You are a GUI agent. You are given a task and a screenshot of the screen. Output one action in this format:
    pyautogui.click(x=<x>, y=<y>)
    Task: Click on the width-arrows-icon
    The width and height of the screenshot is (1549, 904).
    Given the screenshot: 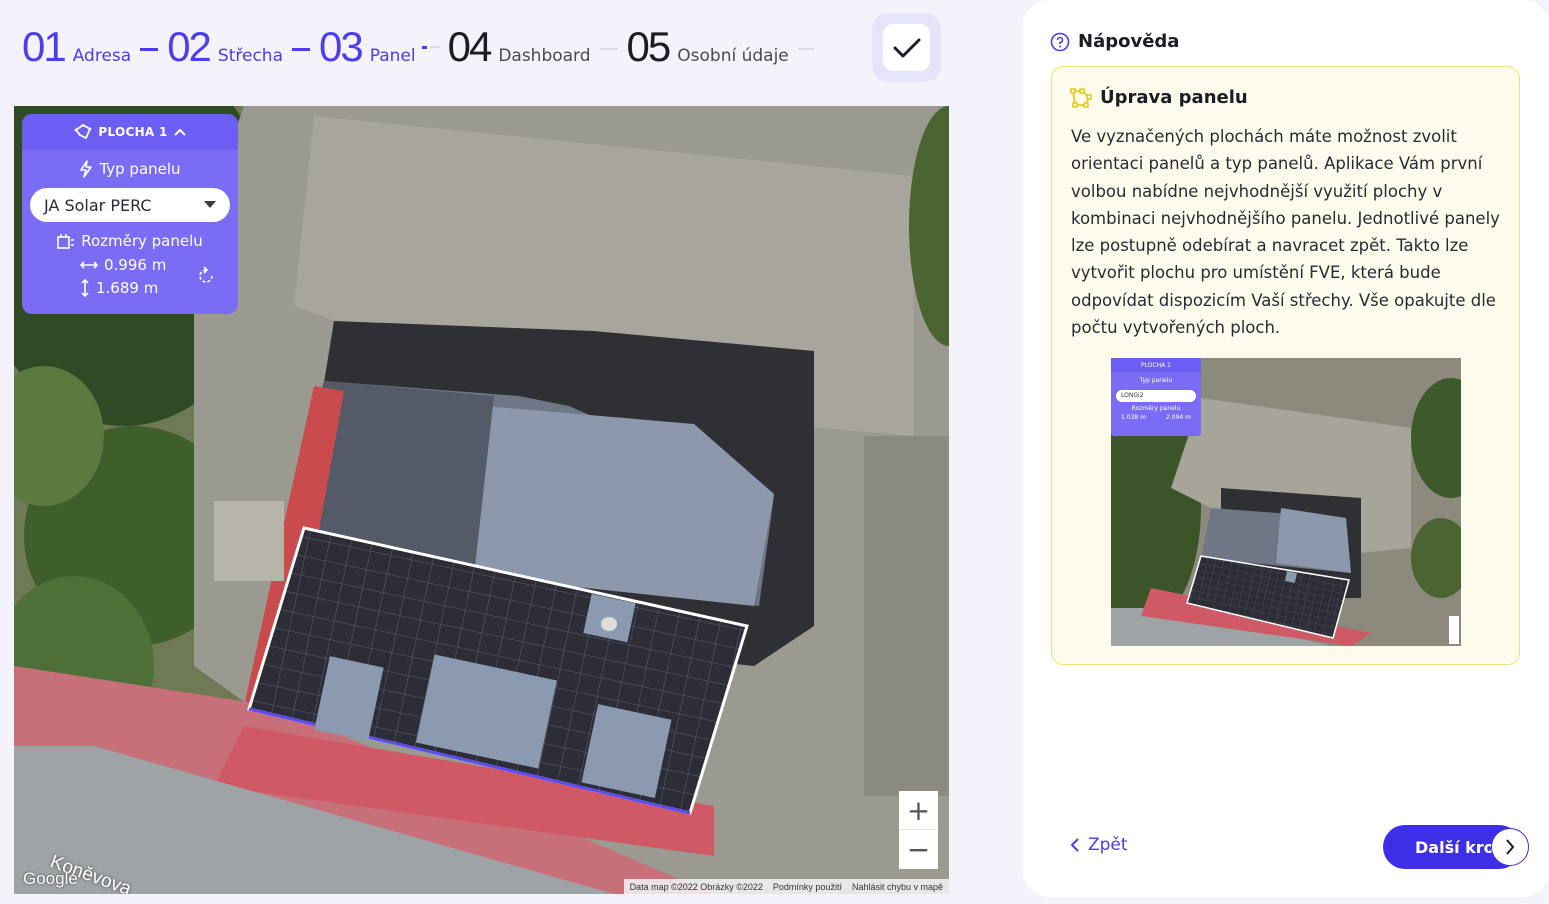 What is the action you would take?
    pyautogui.click(x=89, y=265)
    